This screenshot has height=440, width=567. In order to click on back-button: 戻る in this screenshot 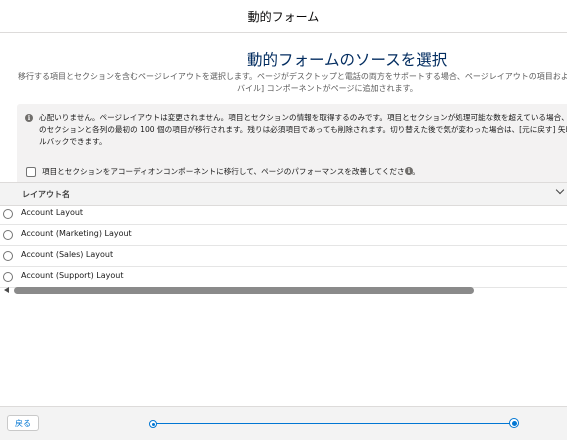, I will do `click(23, 423)`.